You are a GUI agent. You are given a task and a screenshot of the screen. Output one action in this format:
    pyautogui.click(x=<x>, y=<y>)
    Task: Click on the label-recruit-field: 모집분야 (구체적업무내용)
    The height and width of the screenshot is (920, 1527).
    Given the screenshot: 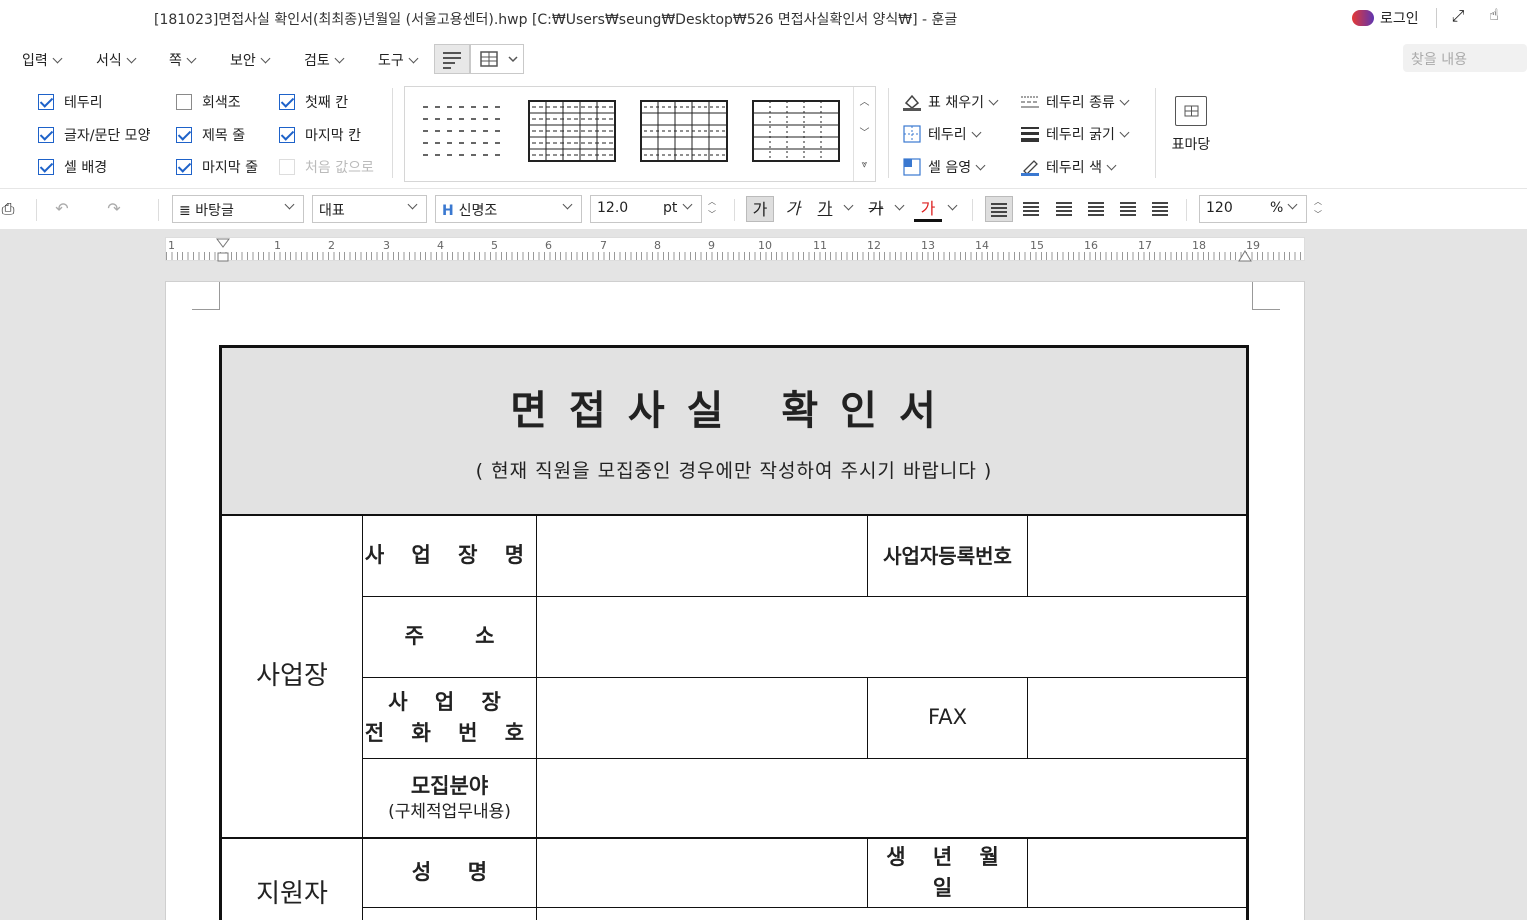 What is the action you would take?
    pyautogui.click(x=450, y=799)
    